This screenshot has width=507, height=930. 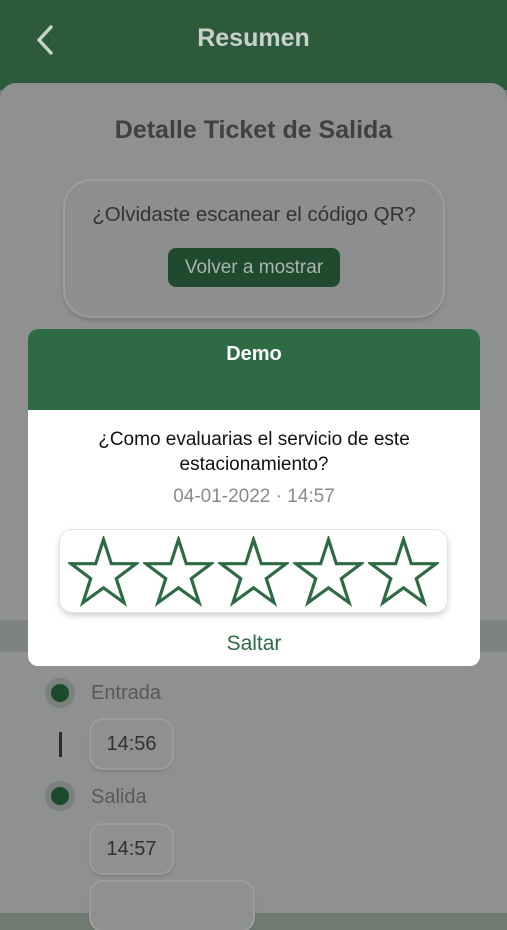 What do you see at coordinates (131, 849) in the screenshot?
I see `exit-time-chip: 14:57` at bounding box center [131, 849].